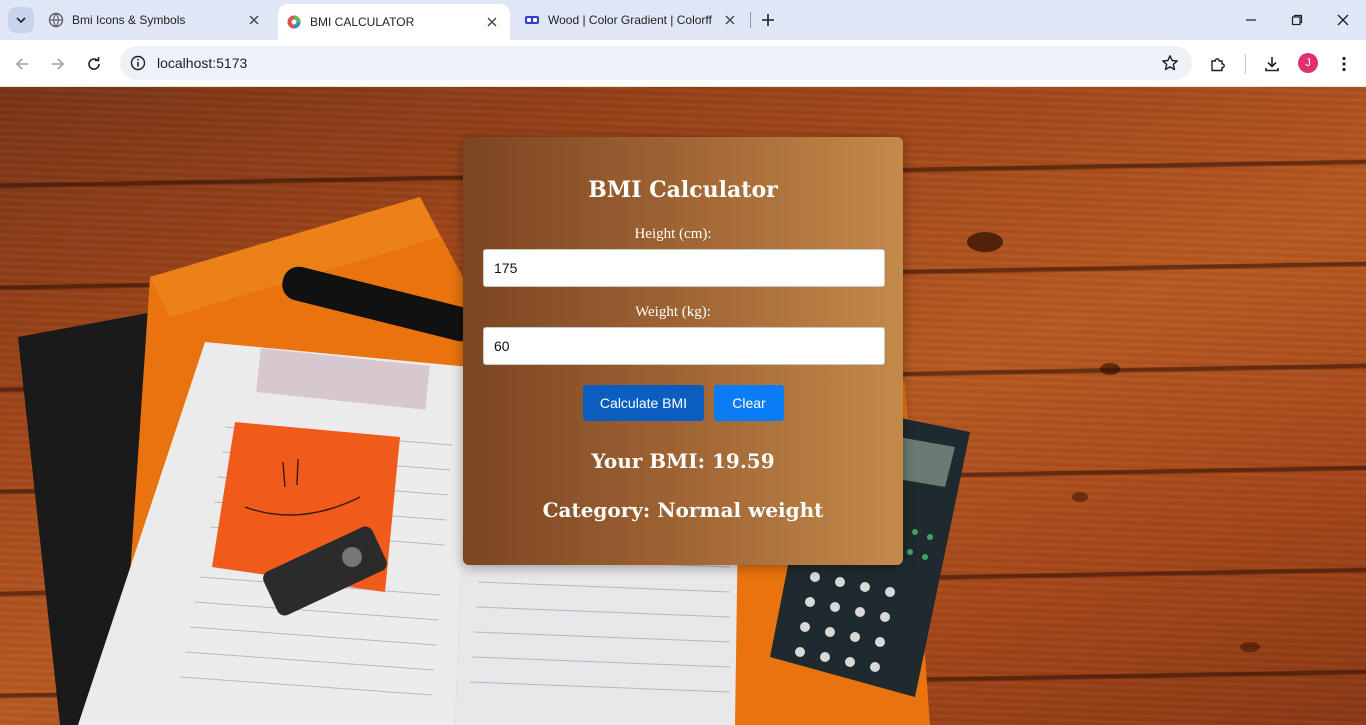 Image resolution: width=1366 pixels, height=725 pixels. What do you see at coordinates (750, 20) in the screenshot?
I see `tab-divider` at bounding box center [750, 20].